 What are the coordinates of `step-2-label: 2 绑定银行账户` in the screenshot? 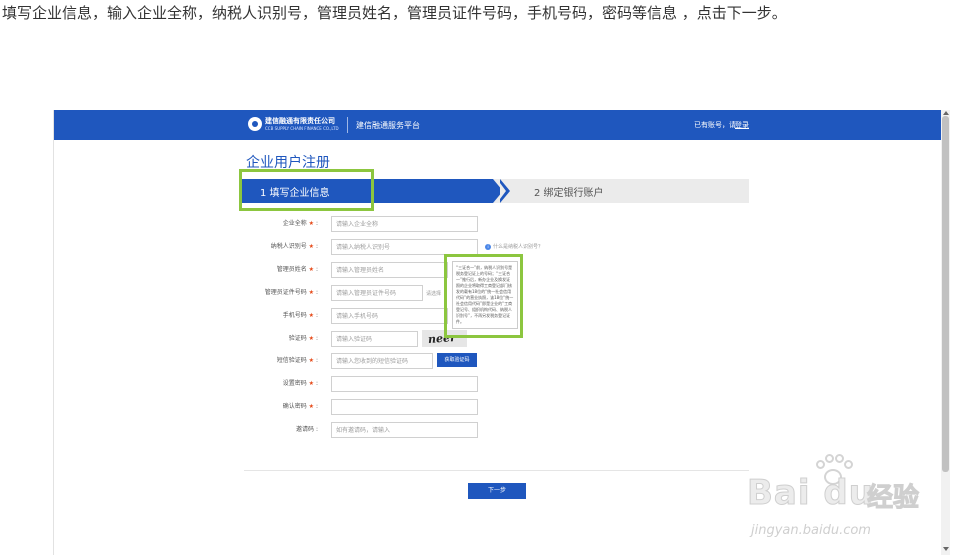 It's located at (569, 193).